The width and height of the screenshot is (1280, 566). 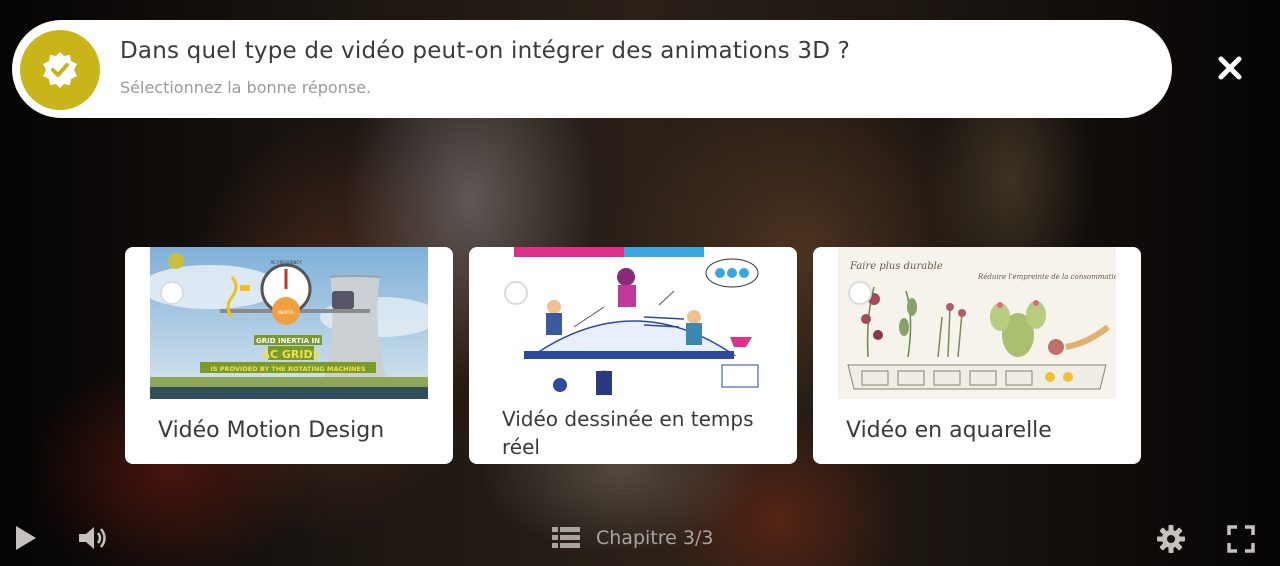 I want to click on fullscreen-icon, so click(x=1241, y=539).